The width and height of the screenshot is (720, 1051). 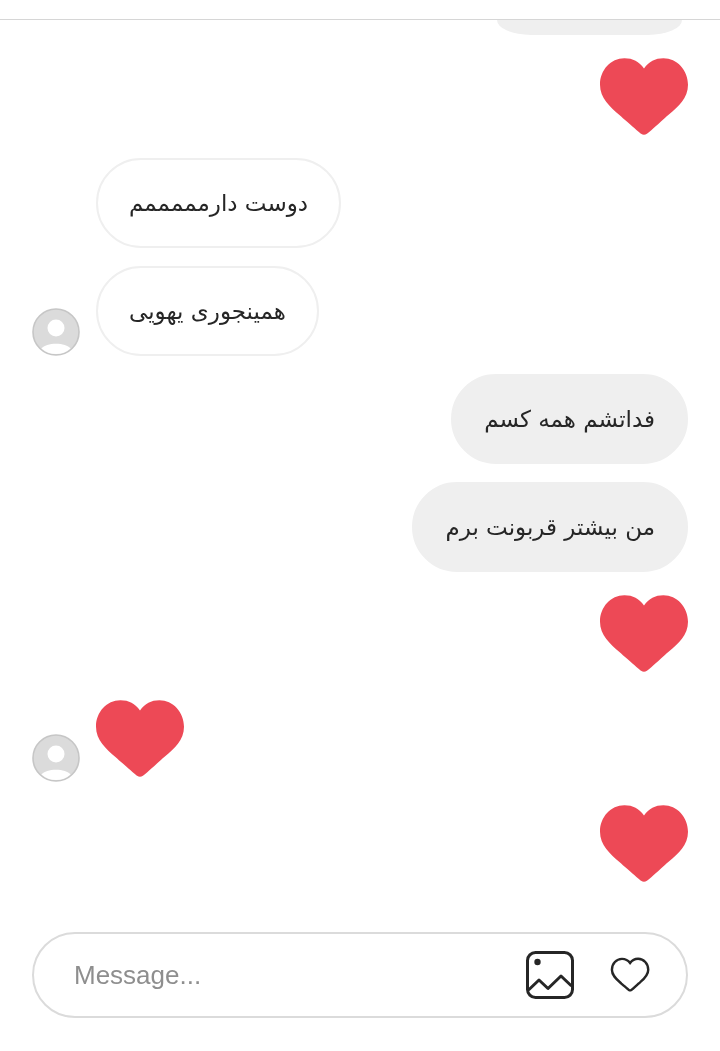 What do you see at coordinates (219, 203) in the screenshot?
I see `message-bubble: دوست دارمممممم` at bounding box center [219, 203].